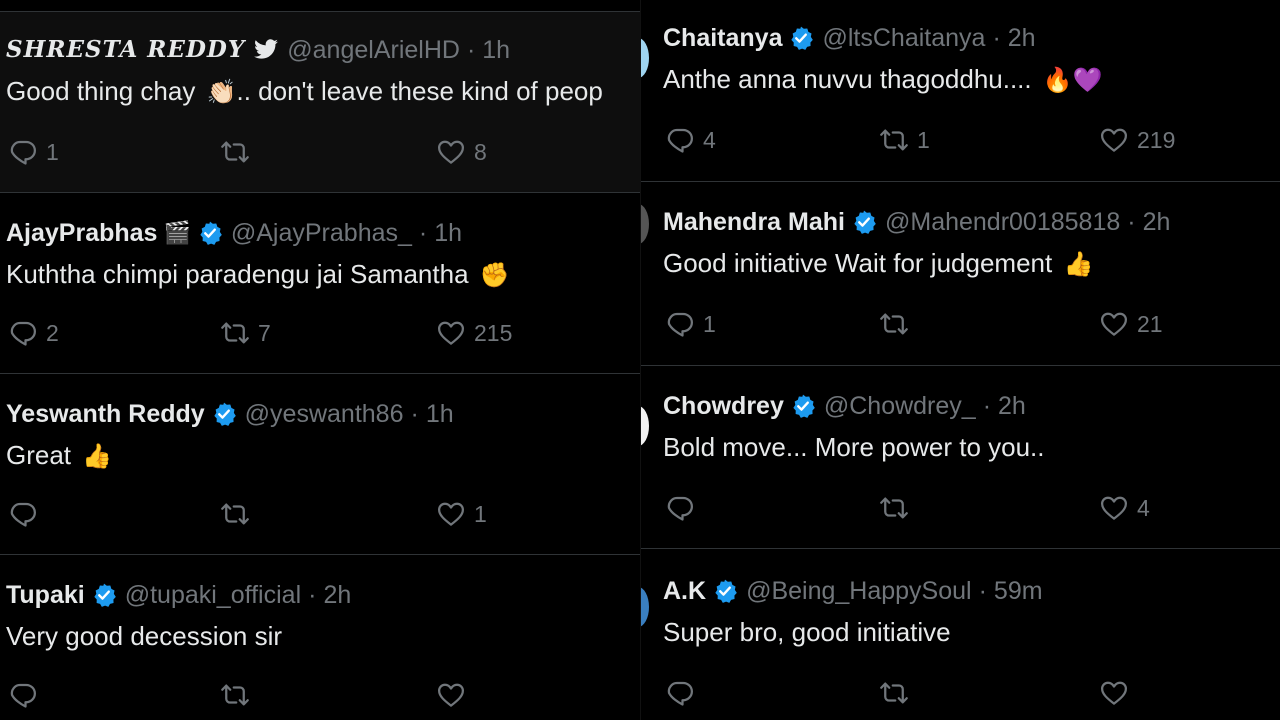 Image resolution: width=1280 pixels, height=720 pixels. I want to click on reply-button: 2, so click(33, 333).